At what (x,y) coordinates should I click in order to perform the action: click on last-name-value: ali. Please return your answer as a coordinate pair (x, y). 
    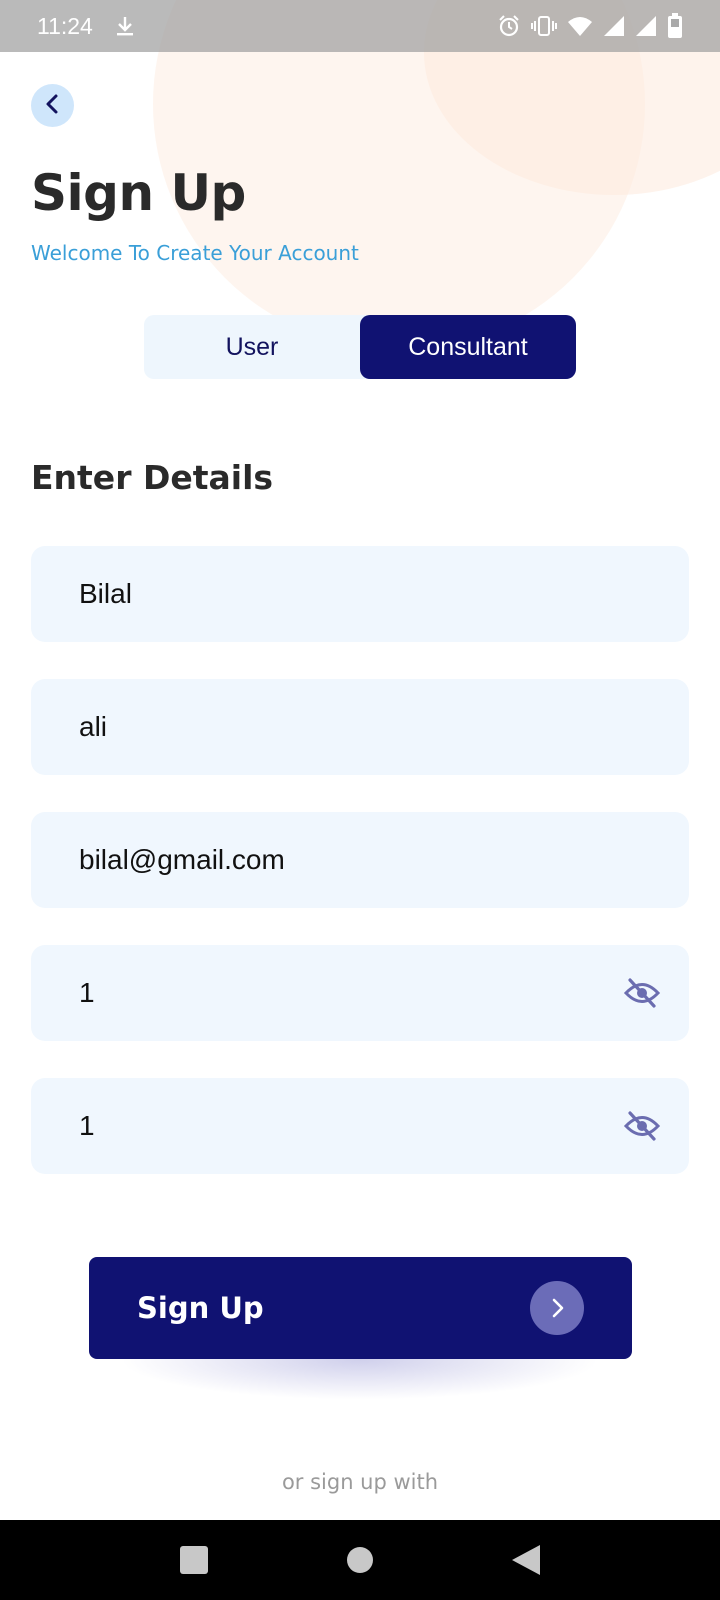
    Looking at the image, I should click on (93, 726).